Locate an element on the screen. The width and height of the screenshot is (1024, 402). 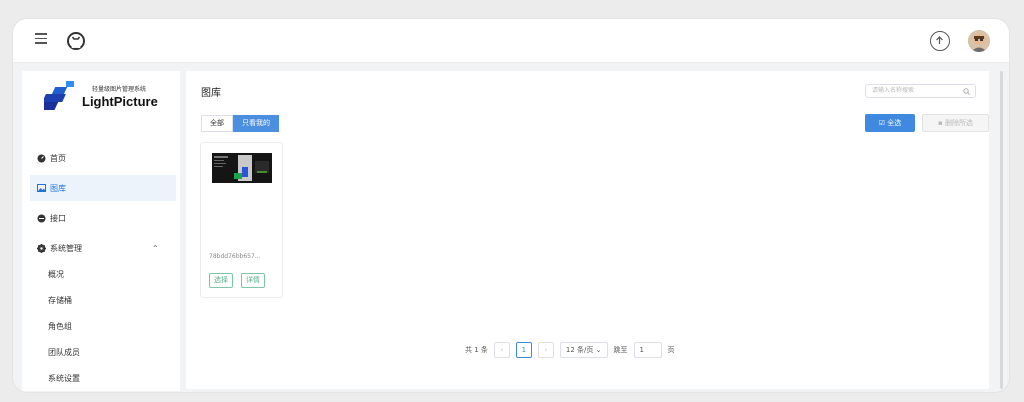
avatar is located at coordinates (979, 41).